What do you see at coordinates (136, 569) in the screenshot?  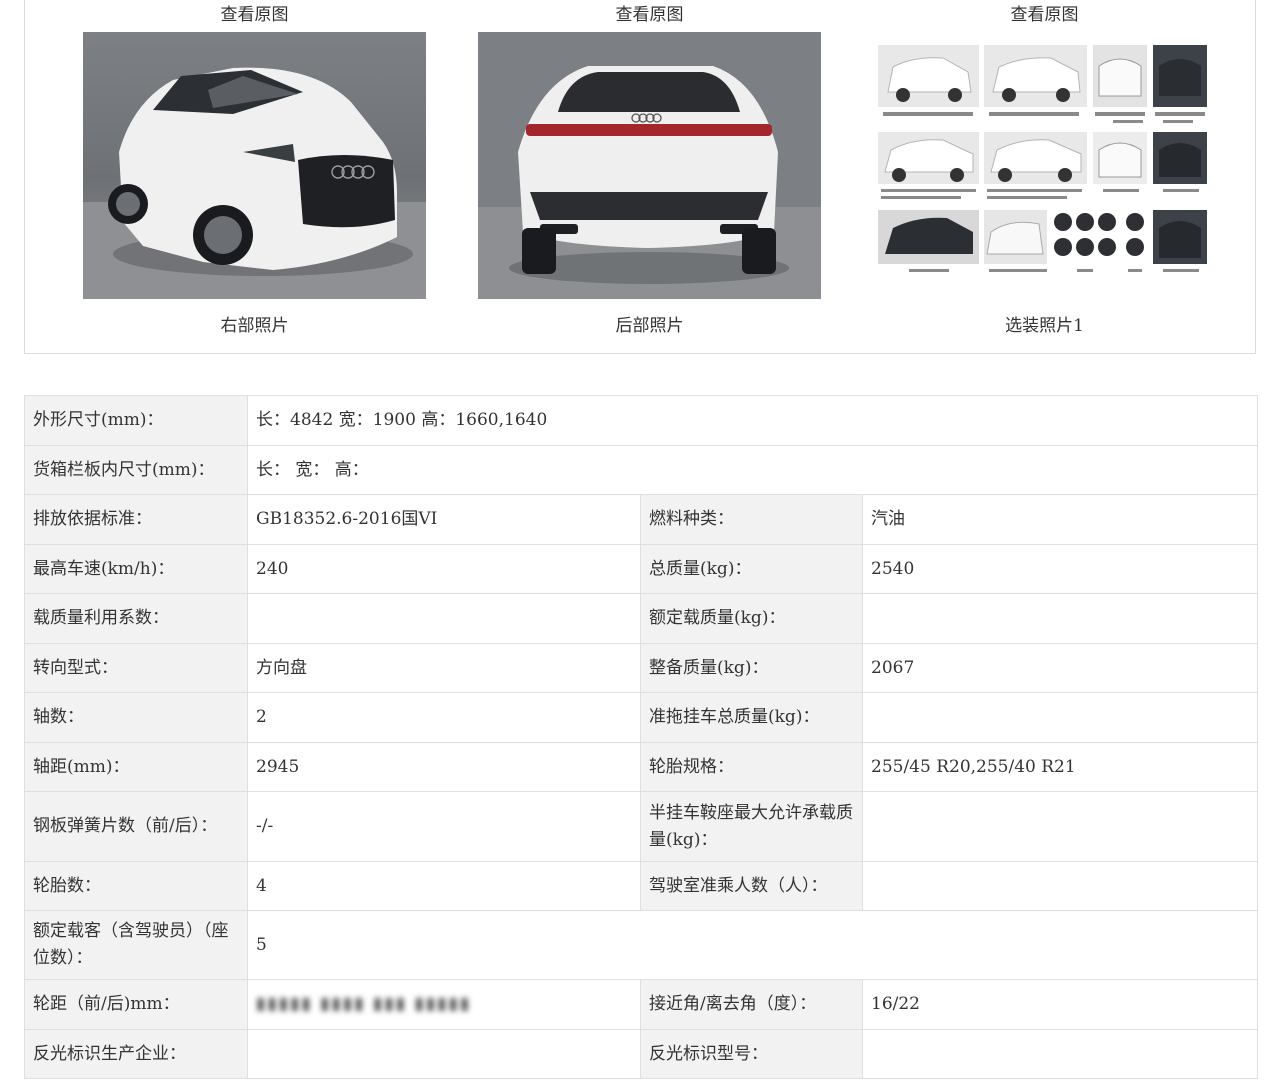 I see `spec-label: 最高车速(km/h)：` at bounding box center [136, 569].